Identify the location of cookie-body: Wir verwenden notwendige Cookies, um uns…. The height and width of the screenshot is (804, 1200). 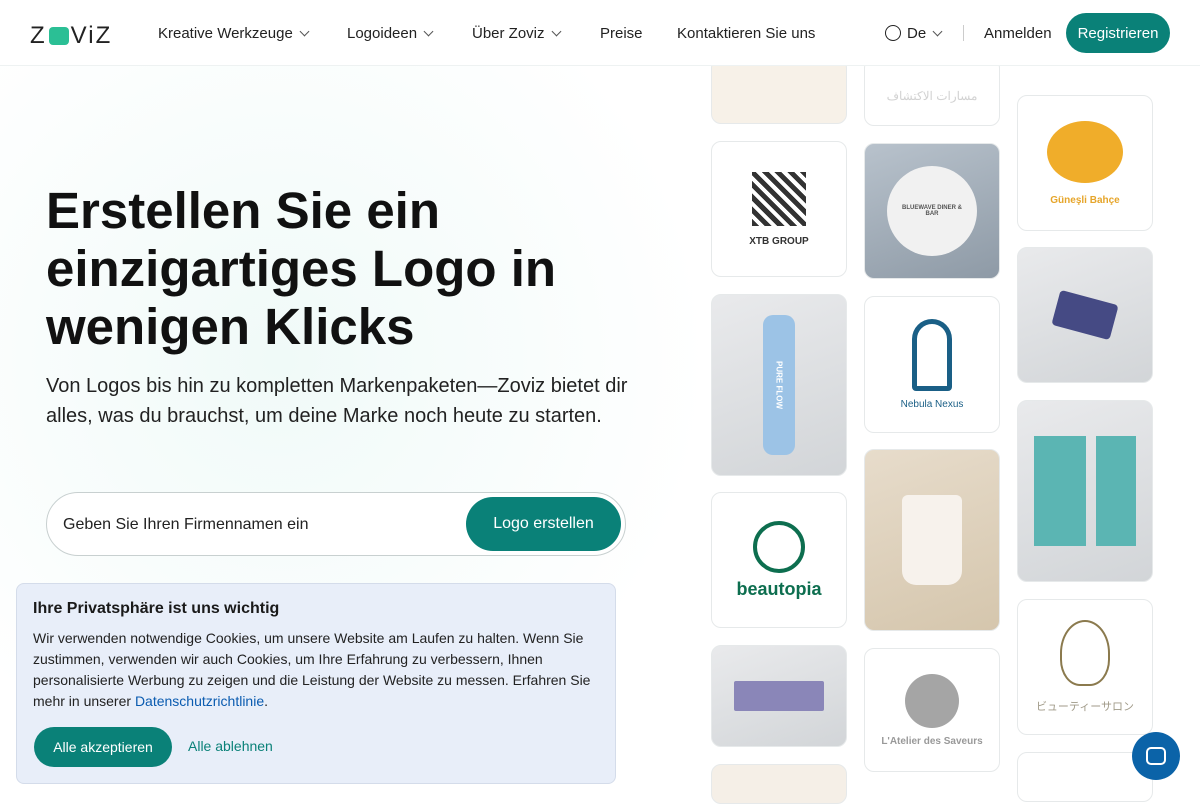
(312, 669).